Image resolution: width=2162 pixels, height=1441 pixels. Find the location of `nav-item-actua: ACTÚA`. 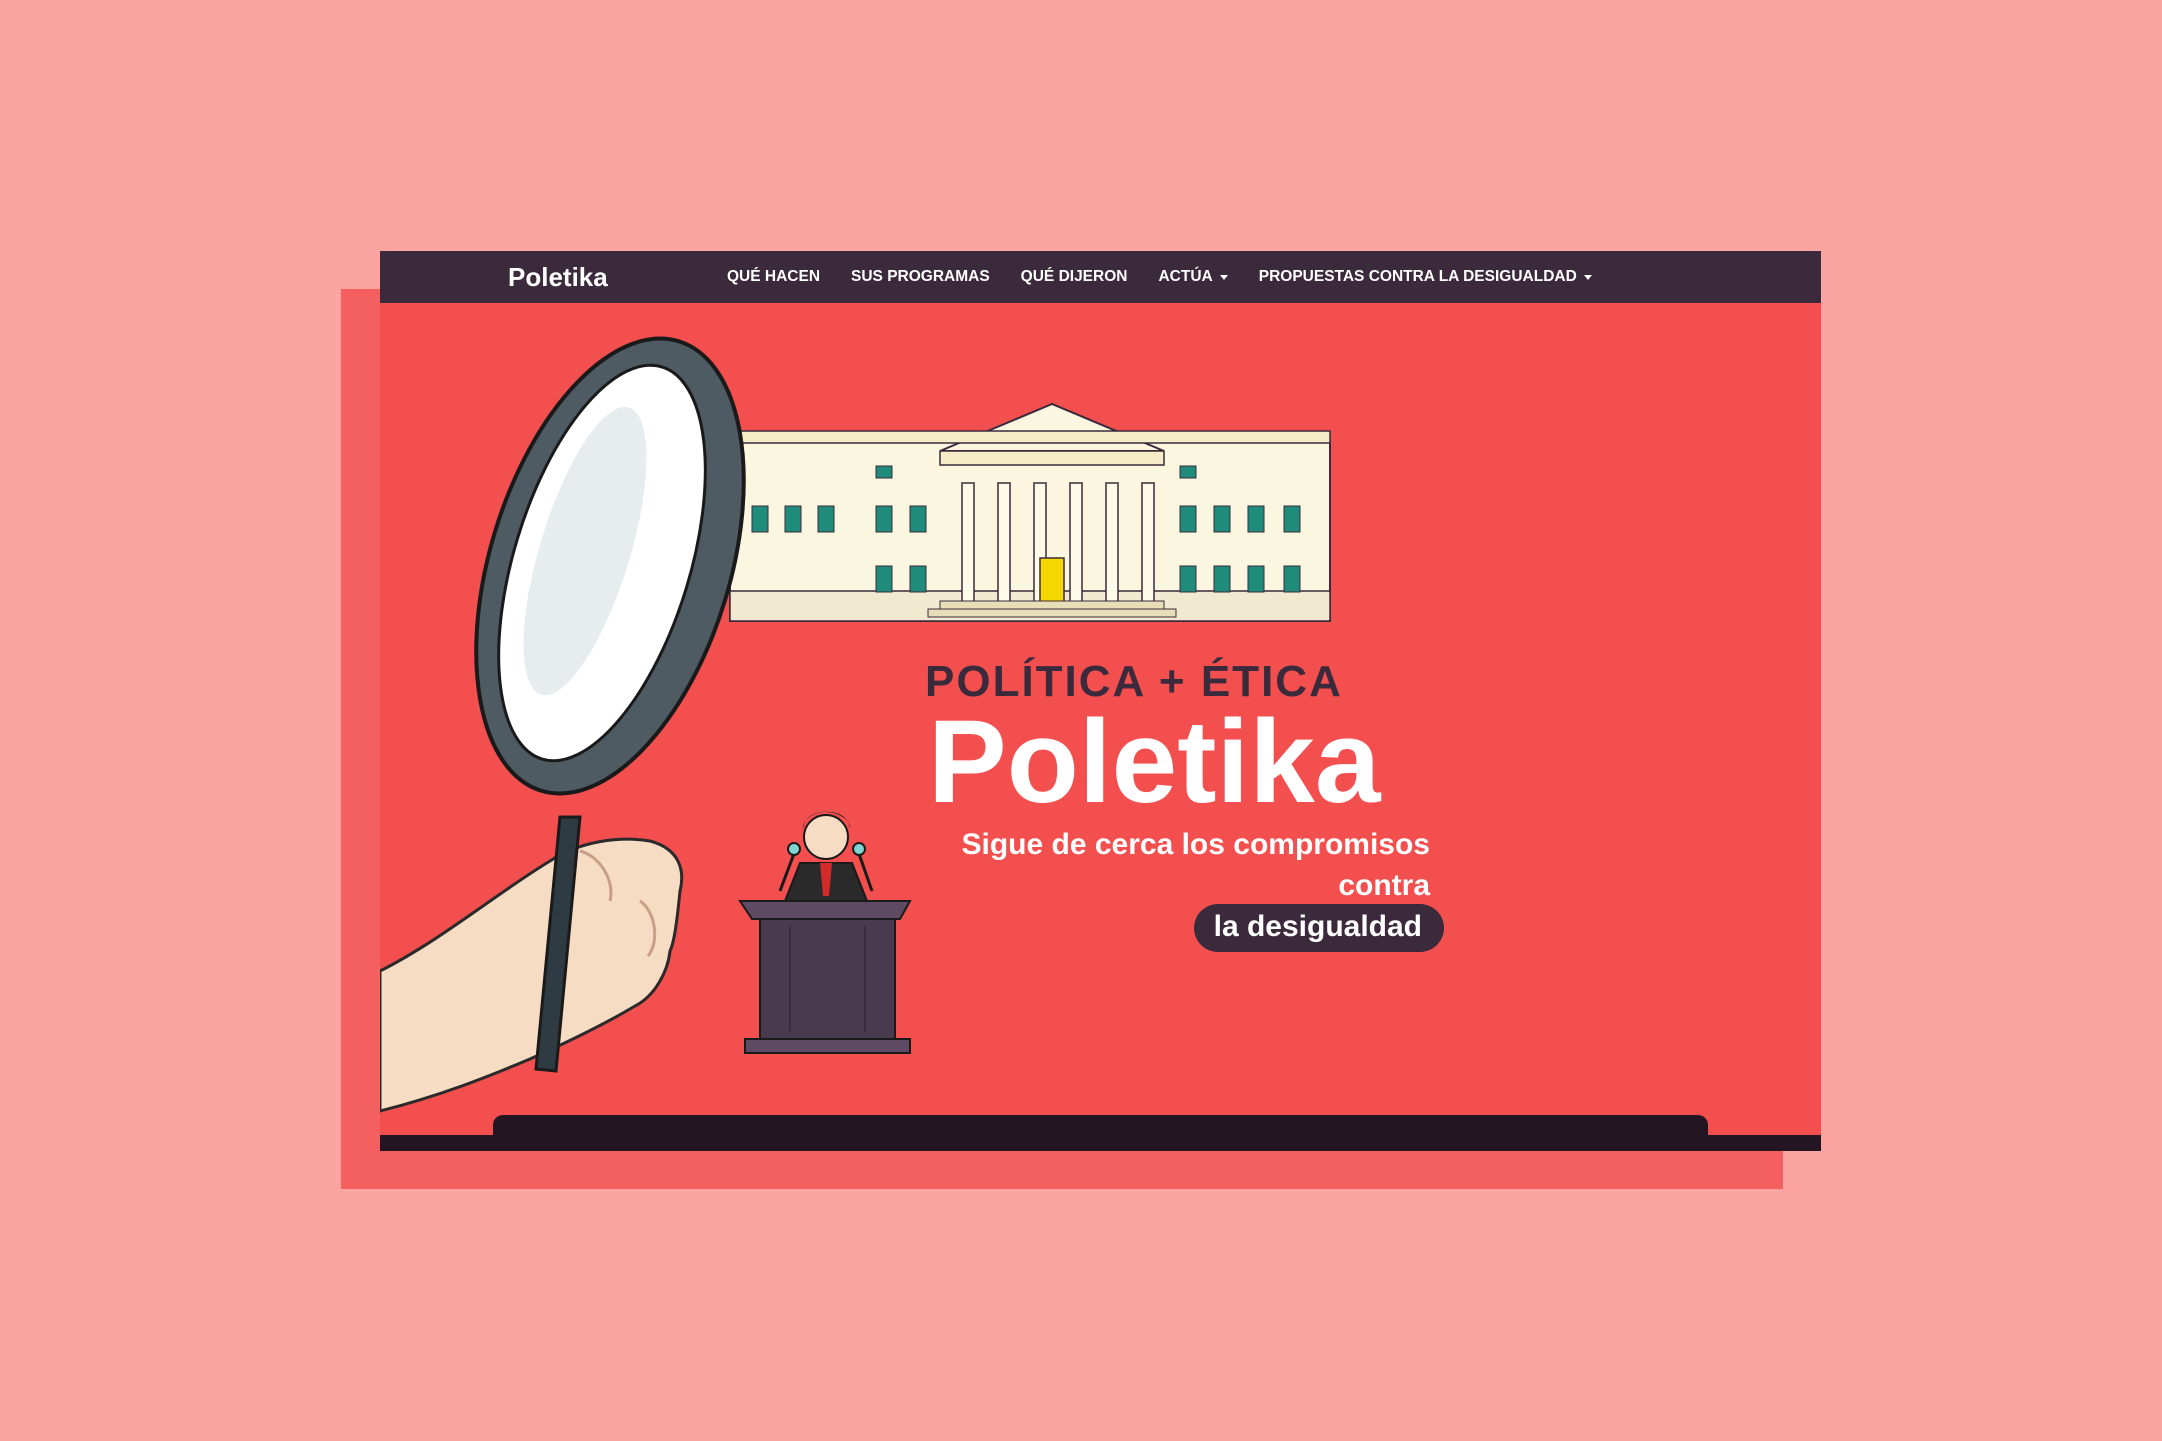

nav-item-actua: ACTÚA is located at coordinates (1193, 277).